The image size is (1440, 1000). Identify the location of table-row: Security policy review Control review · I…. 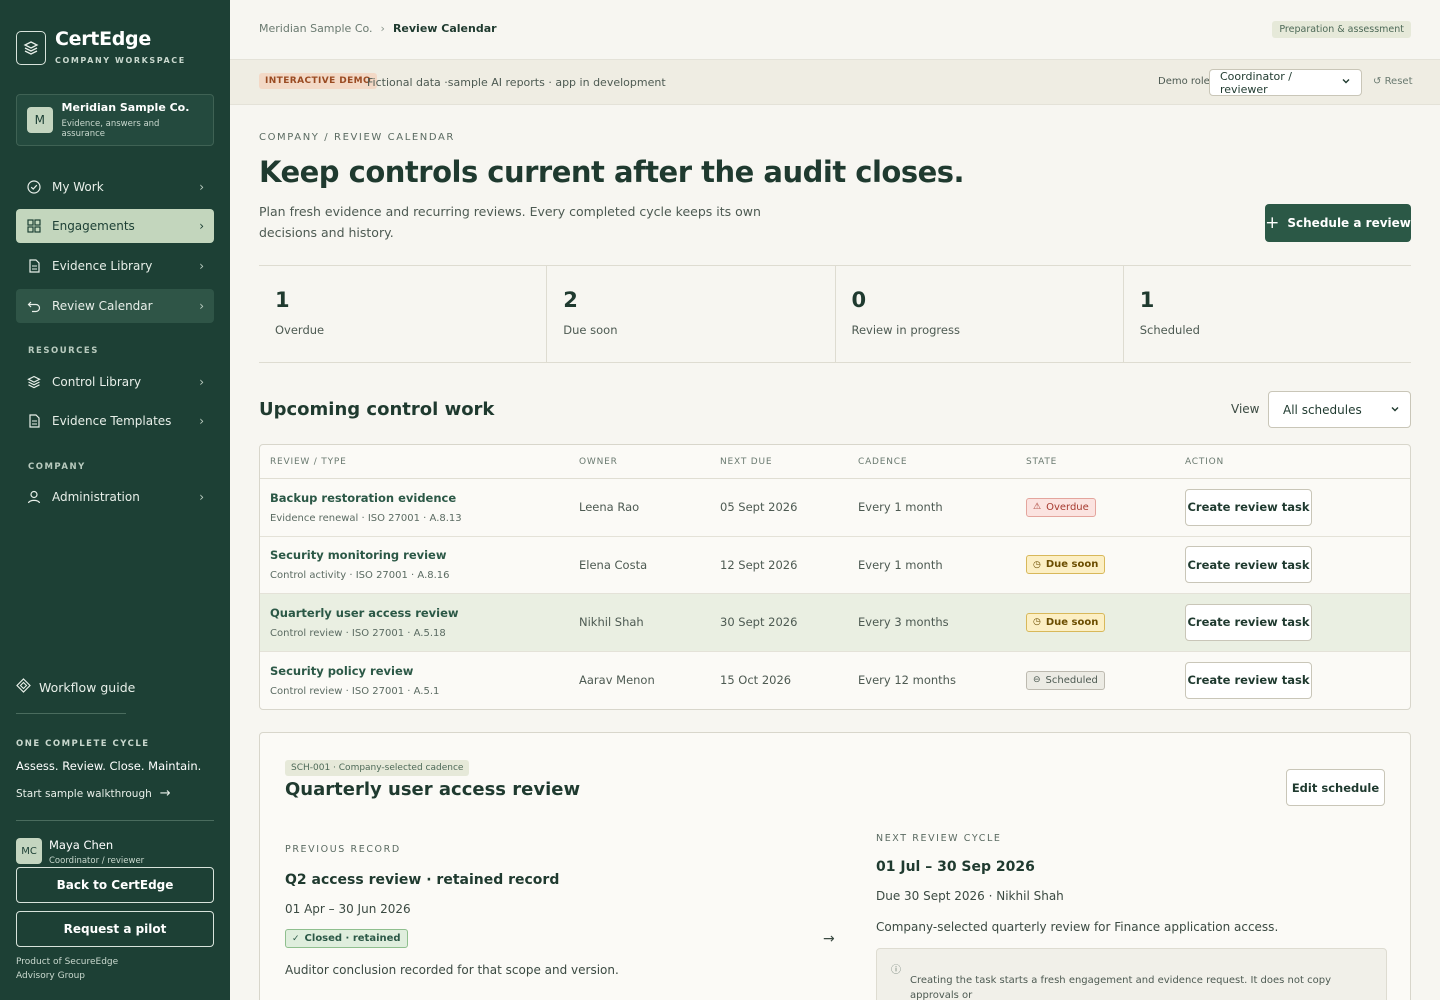
(835, 681).